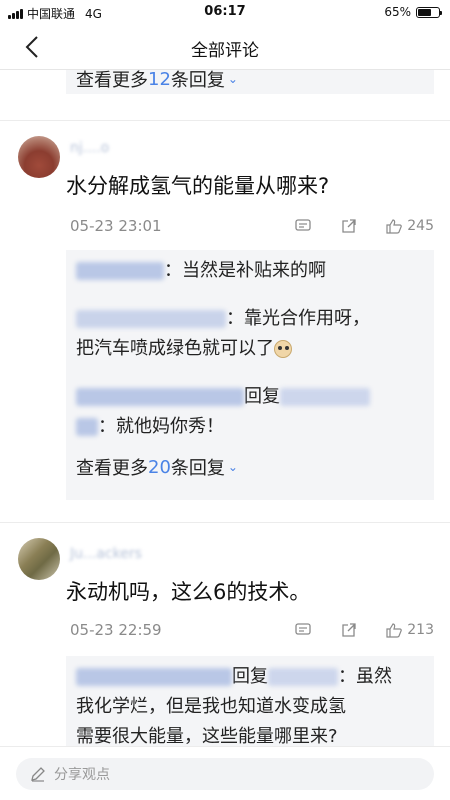 This screenshot has width=450, height=800. I want to click on bottom-bar: 分享观点, so click(225, 773).